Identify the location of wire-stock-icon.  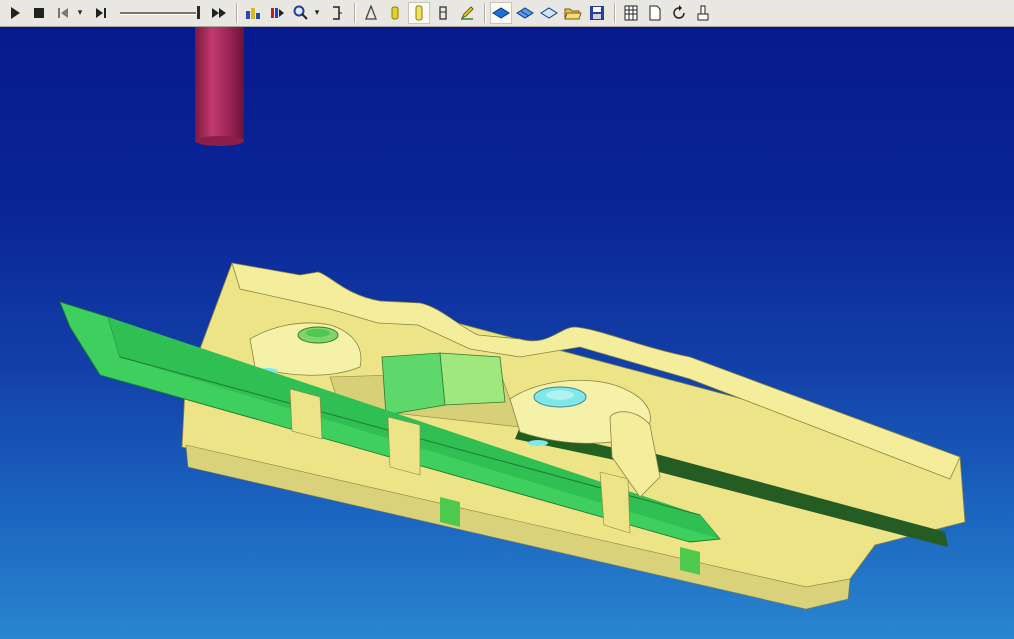
(525, 13).